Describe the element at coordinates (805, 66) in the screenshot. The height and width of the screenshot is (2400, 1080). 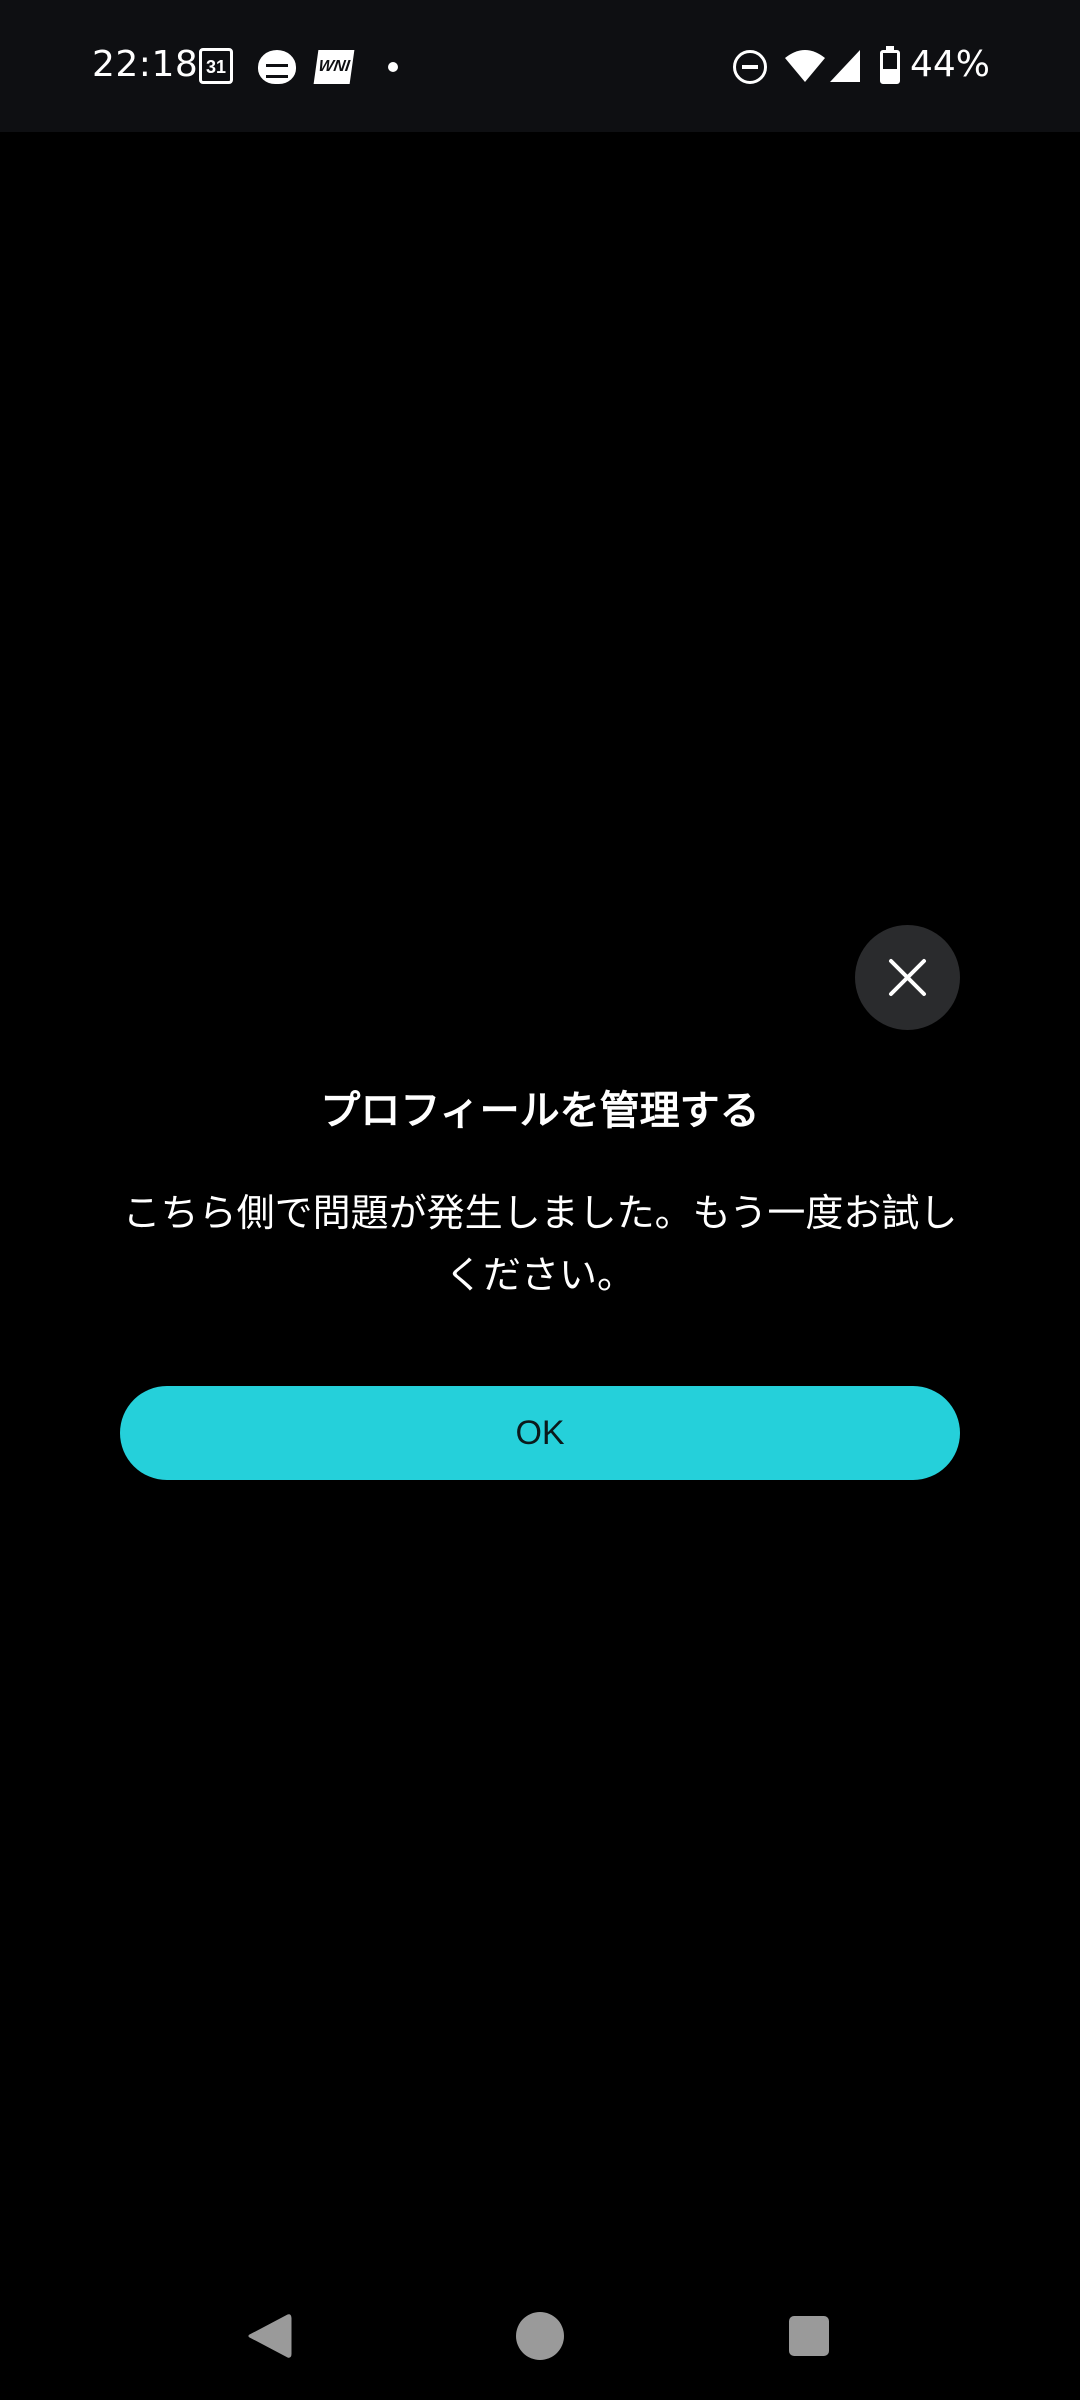
I see `wifi-icon` at that location.